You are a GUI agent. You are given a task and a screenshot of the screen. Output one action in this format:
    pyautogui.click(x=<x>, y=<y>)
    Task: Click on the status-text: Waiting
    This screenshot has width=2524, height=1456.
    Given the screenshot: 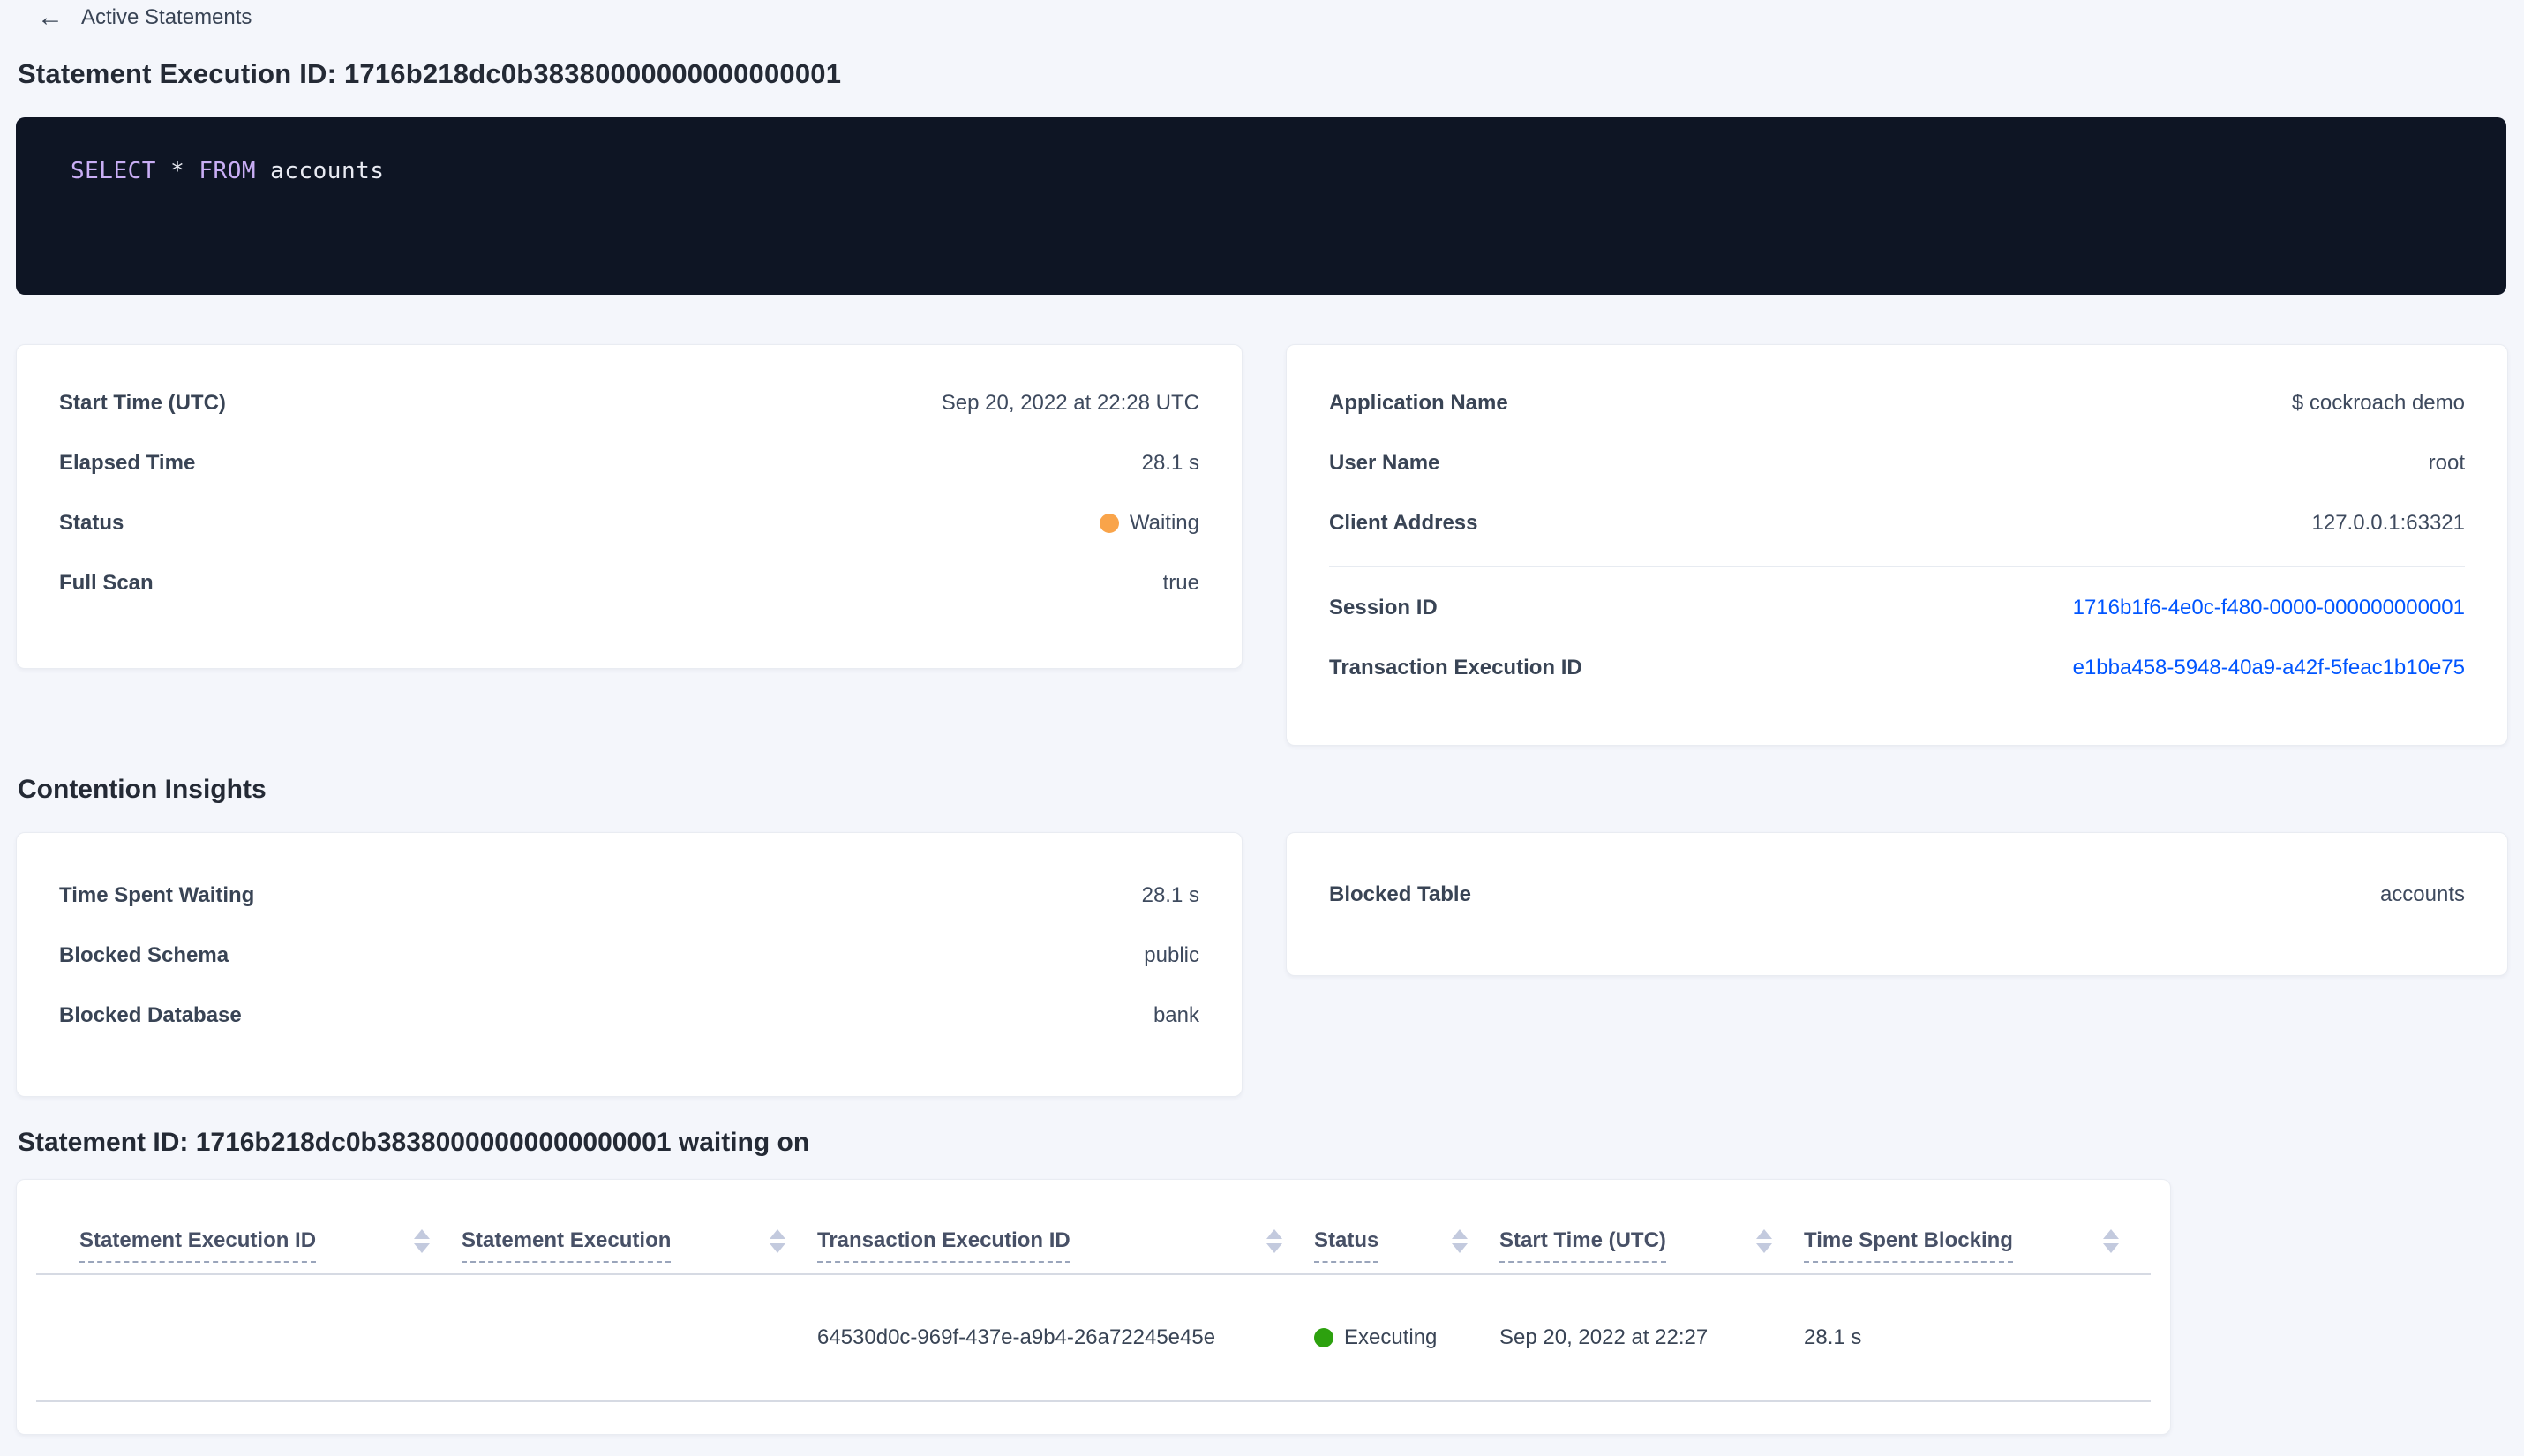 What is the action you would take?
    pyautogui.click(x=1164, y=523)
    